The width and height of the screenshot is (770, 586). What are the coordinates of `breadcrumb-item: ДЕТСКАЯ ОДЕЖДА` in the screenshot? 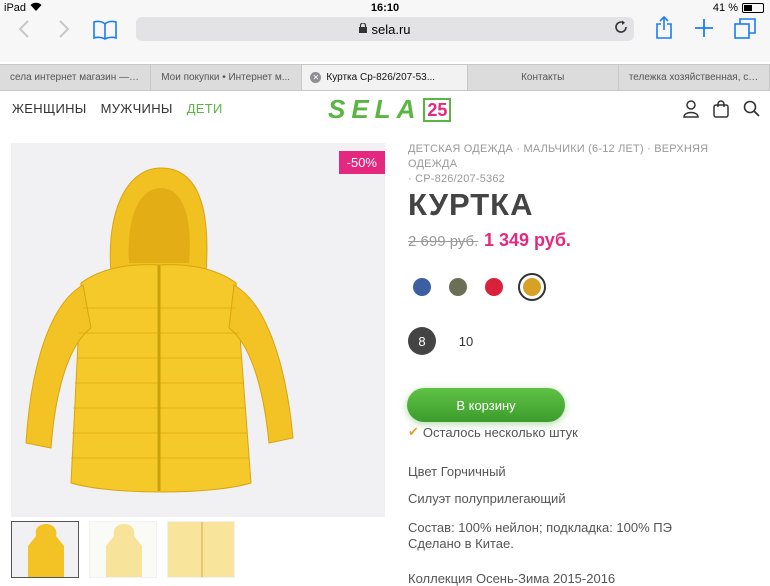 It's located at (460, 149).